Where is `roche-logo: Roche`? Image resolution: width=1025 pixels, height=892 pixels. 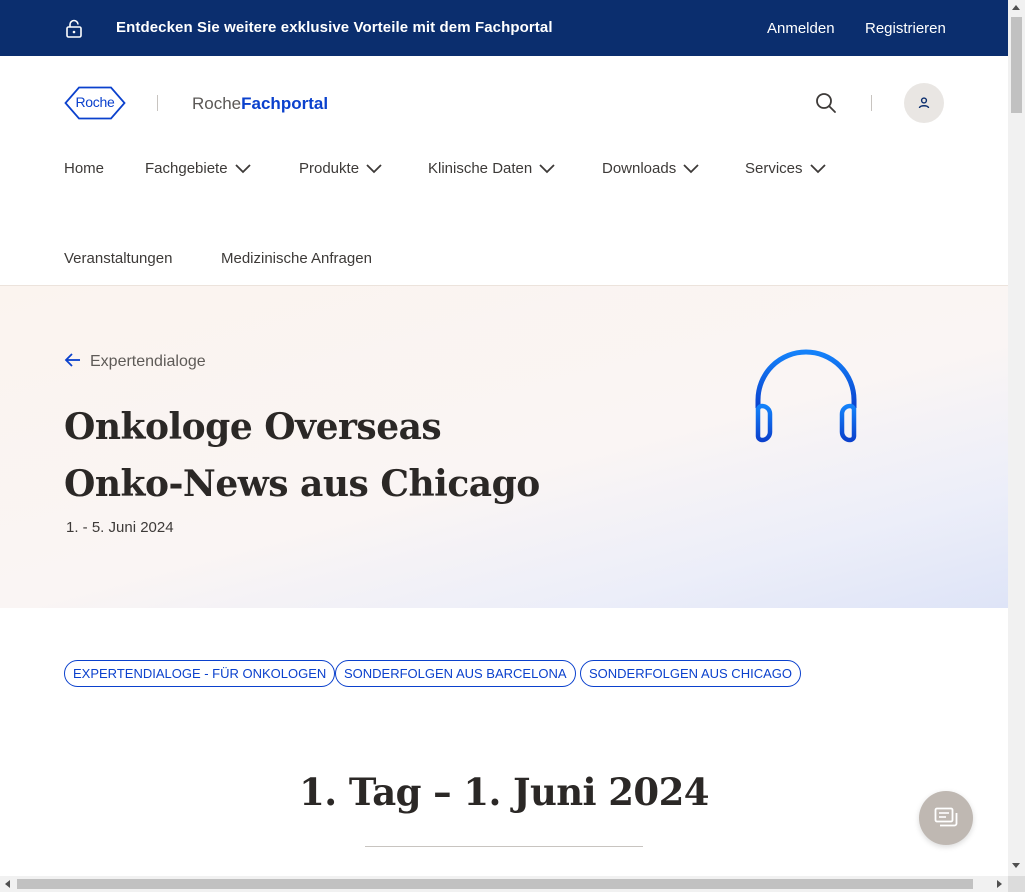 roche-logo: Roche is located at coordinates (95, 103).